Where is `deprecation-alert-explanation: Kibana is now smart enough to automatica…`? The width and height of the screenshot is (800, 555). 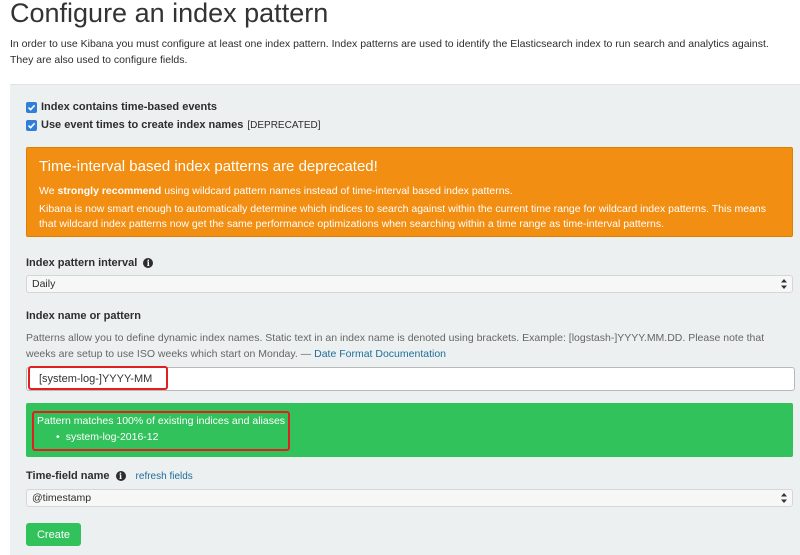 deprecation-alert-explanation: Kibana is now smart enough to automatica… is located at coordinates (403, 216).